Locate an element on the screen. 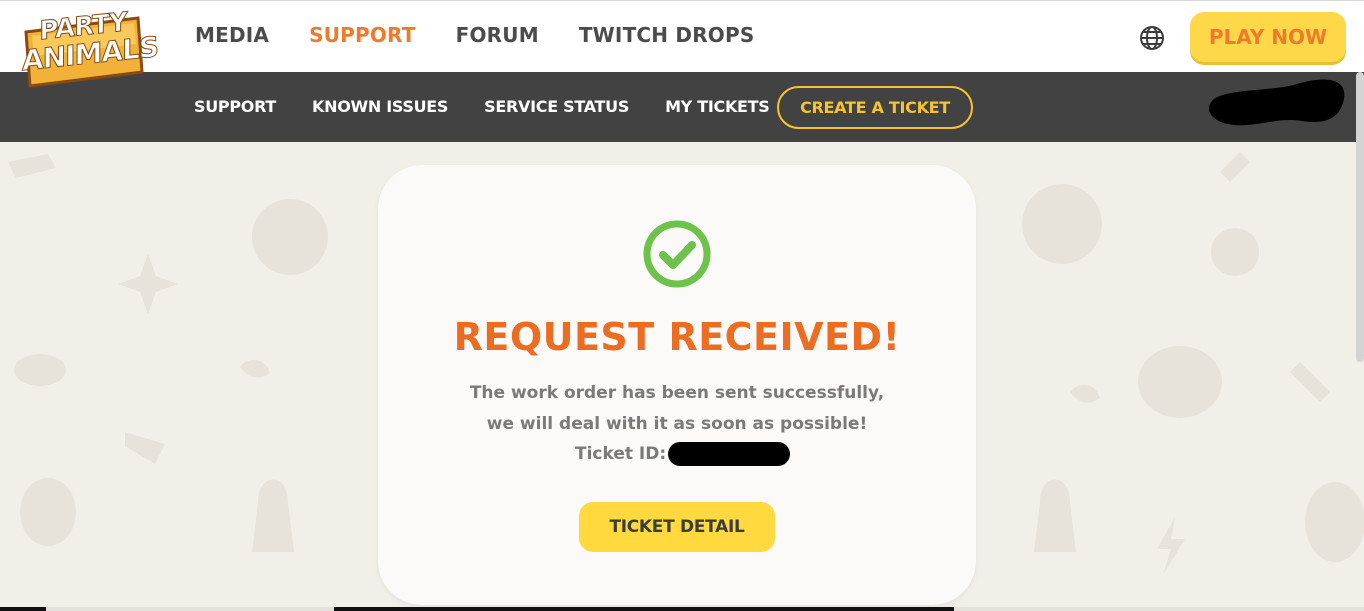 The image size is (1364, 611). nav-media-link: MEDIA is located at coordinates (232, 35).